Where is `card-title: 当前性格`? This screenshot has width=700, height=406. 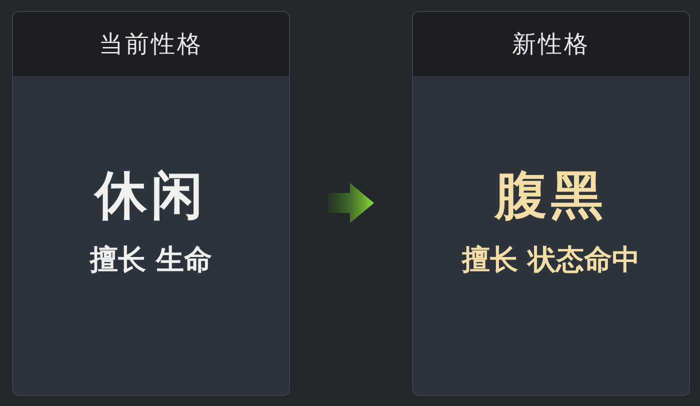
card-title: 当前性格 is located at coordinates (151, 44).